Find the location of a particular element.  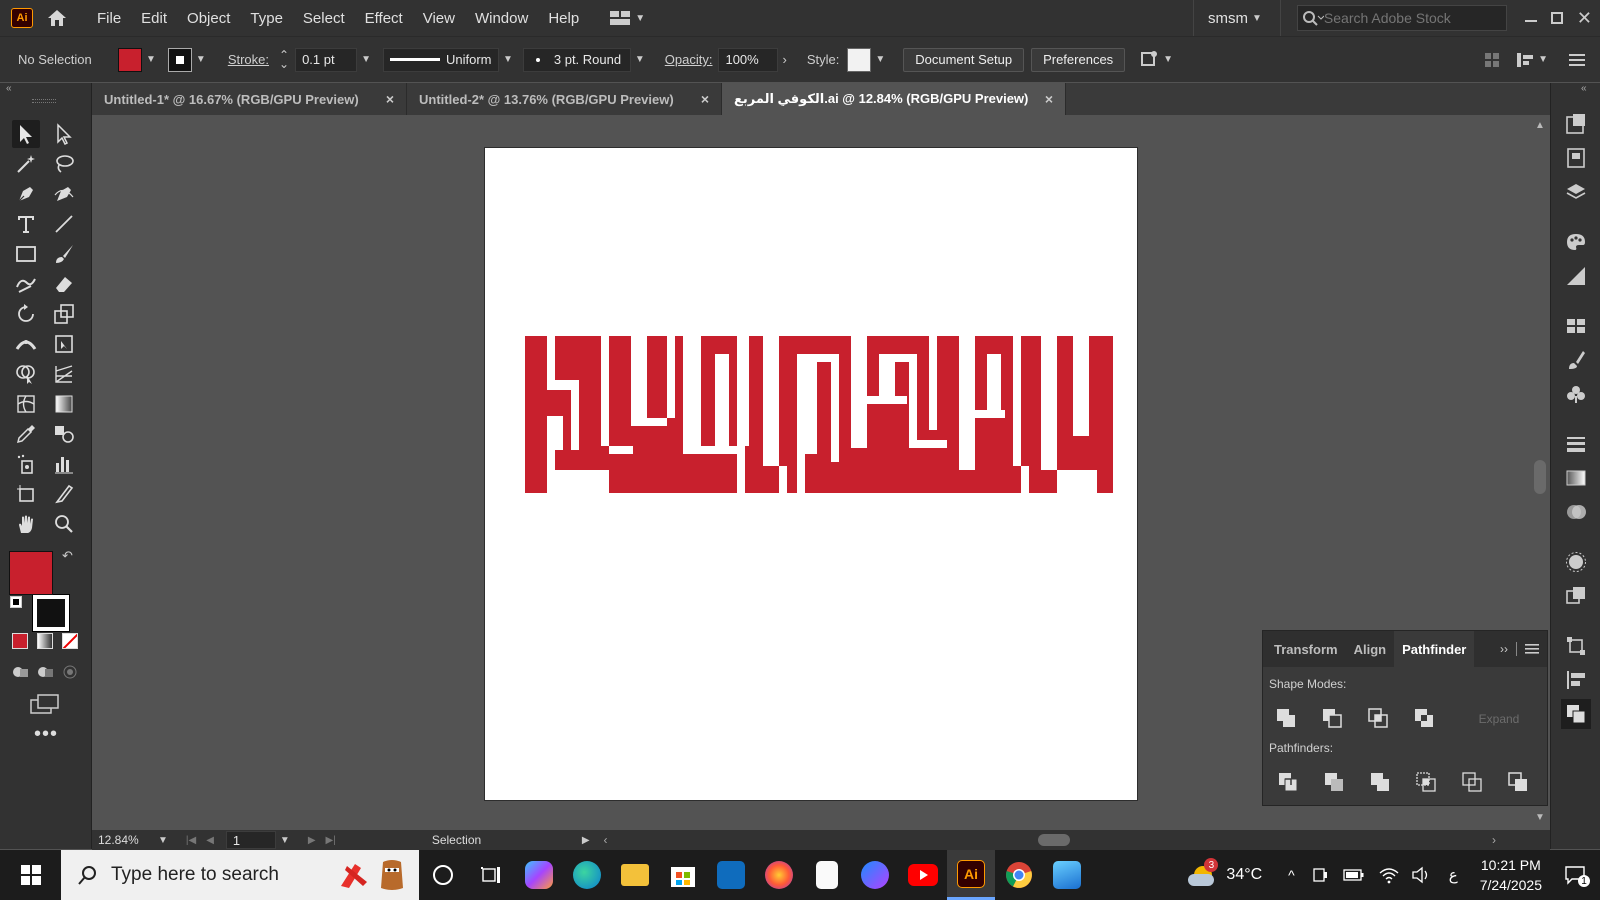

exclude-button is located at coordinates (1424, 718).